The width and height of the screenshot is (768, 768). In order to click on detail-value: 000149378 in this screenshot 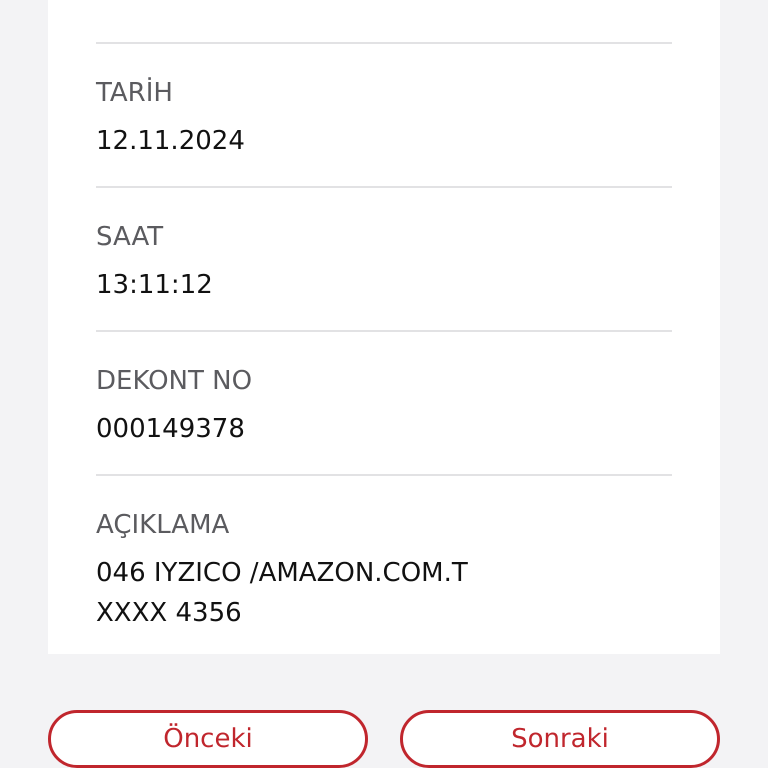, I will do `click(171, 429)`.